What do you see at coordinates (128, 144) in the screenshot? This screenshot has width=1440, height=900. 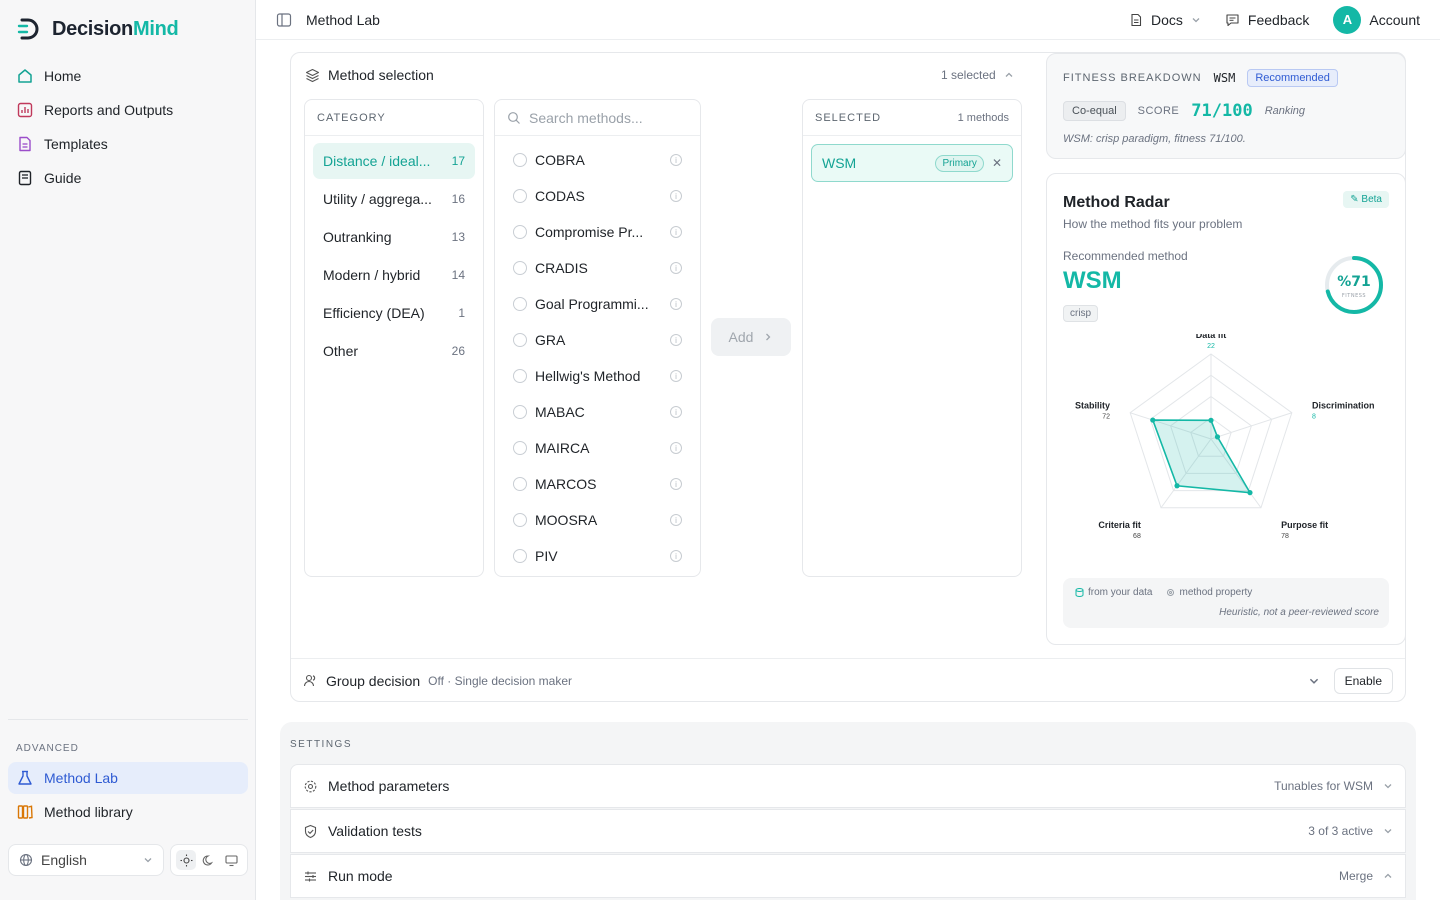 I see `sidebar-item-templates: Templates` at bounding box center [128, 144].